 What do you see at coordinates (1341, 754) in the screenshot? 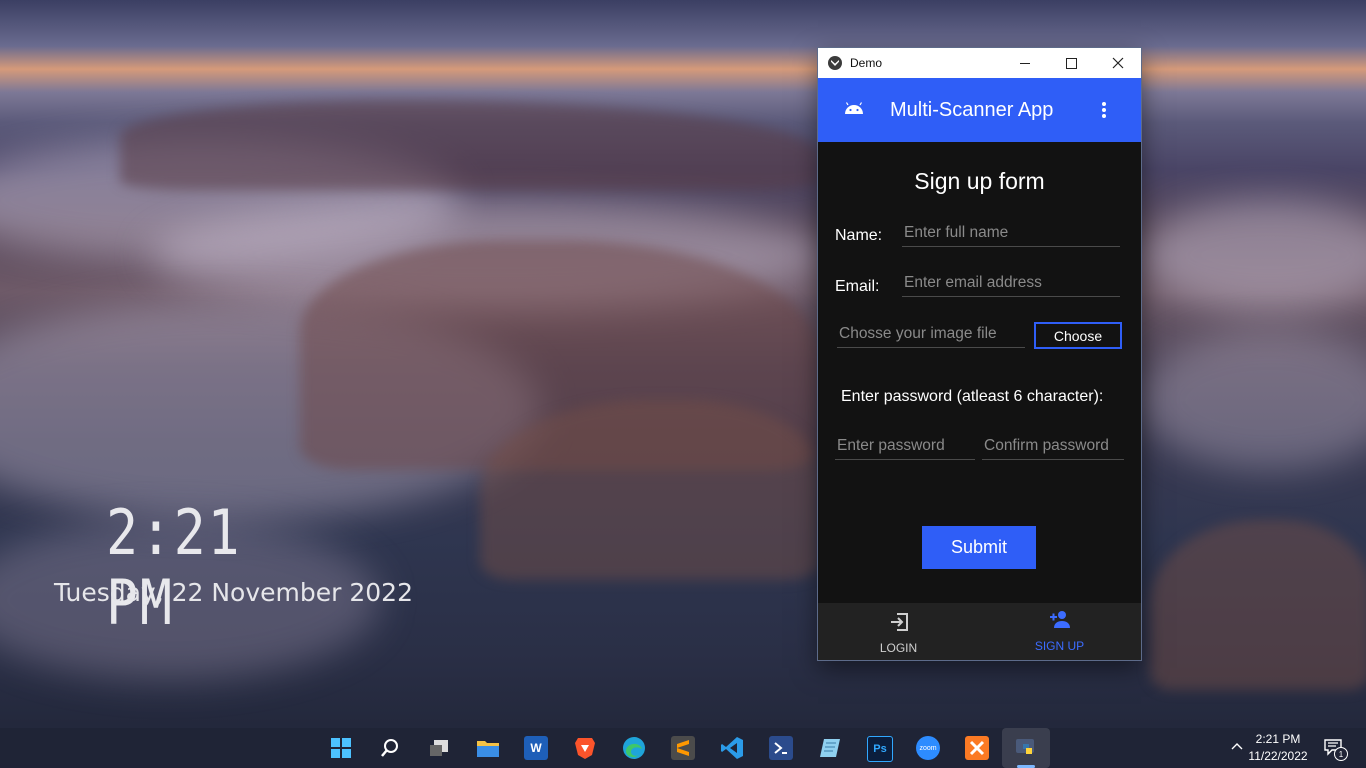
I see `notification-count-badge: 1` at bounding box center [1341, 754].